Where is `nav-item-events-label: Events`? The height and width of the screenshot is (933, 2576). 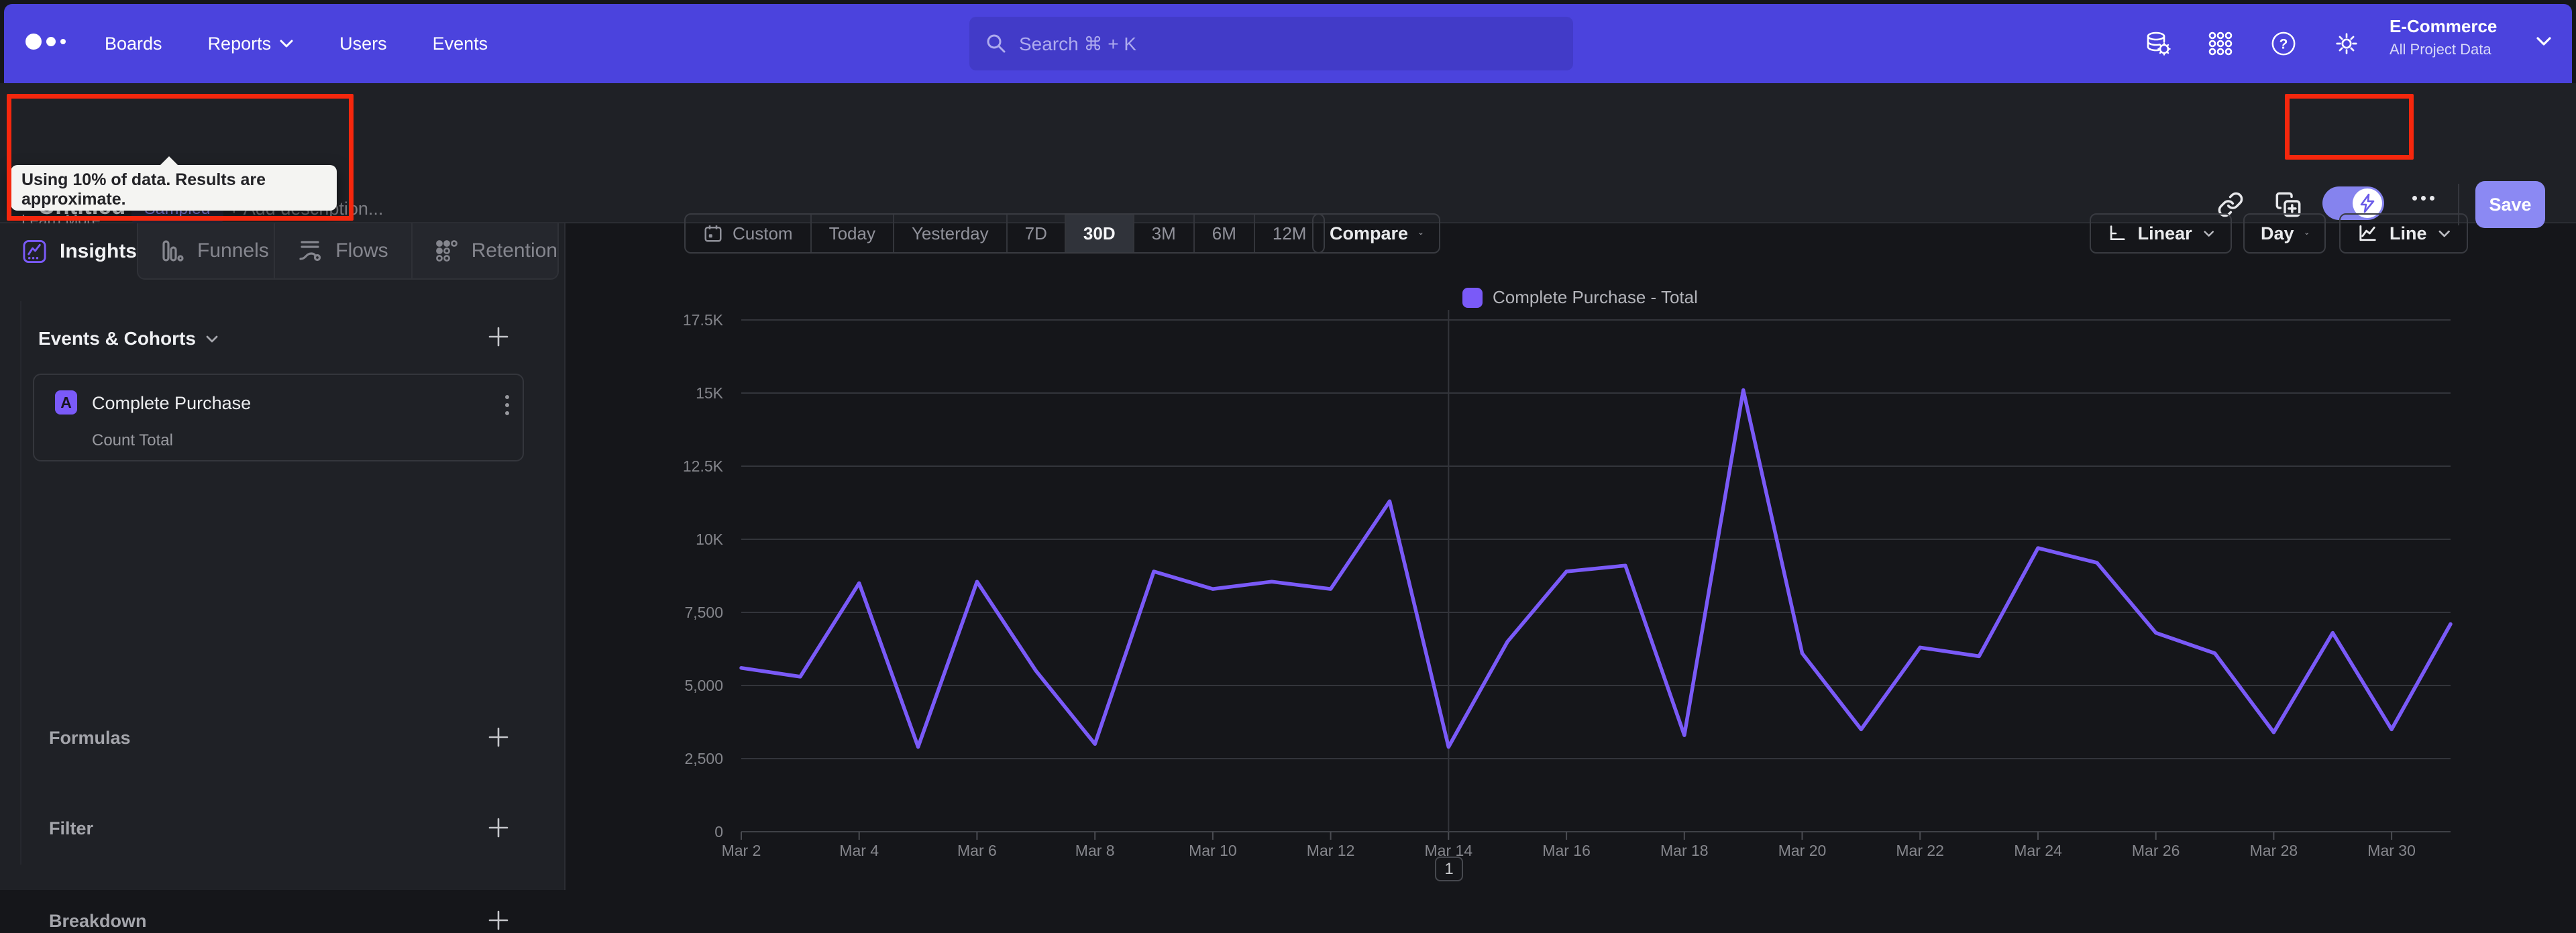
nav-item-events-label: Events is located at coordinates (460, 43).